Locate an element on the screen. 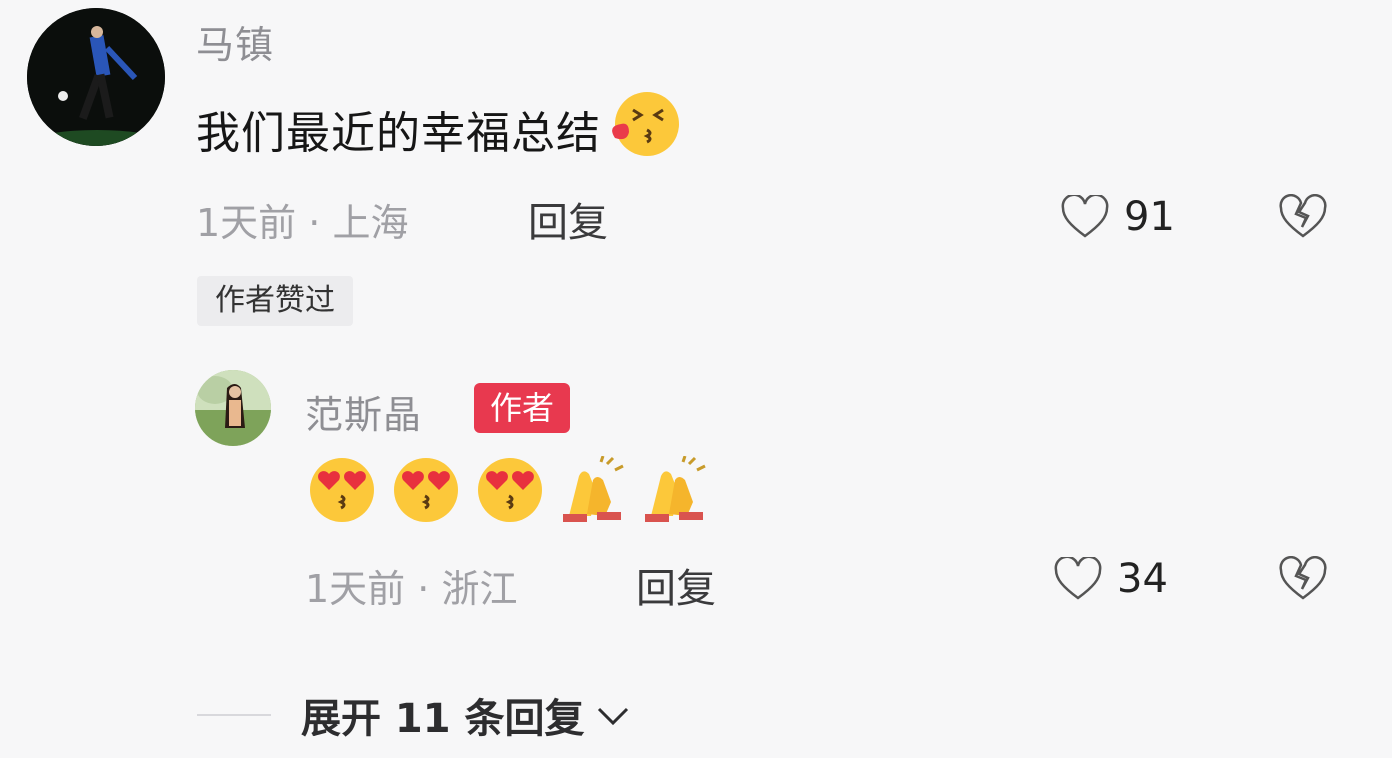 The width and height of the screenshot is (1392, 758). author-liked-tag: 作者赞过 is located at coordinates (275, 301).